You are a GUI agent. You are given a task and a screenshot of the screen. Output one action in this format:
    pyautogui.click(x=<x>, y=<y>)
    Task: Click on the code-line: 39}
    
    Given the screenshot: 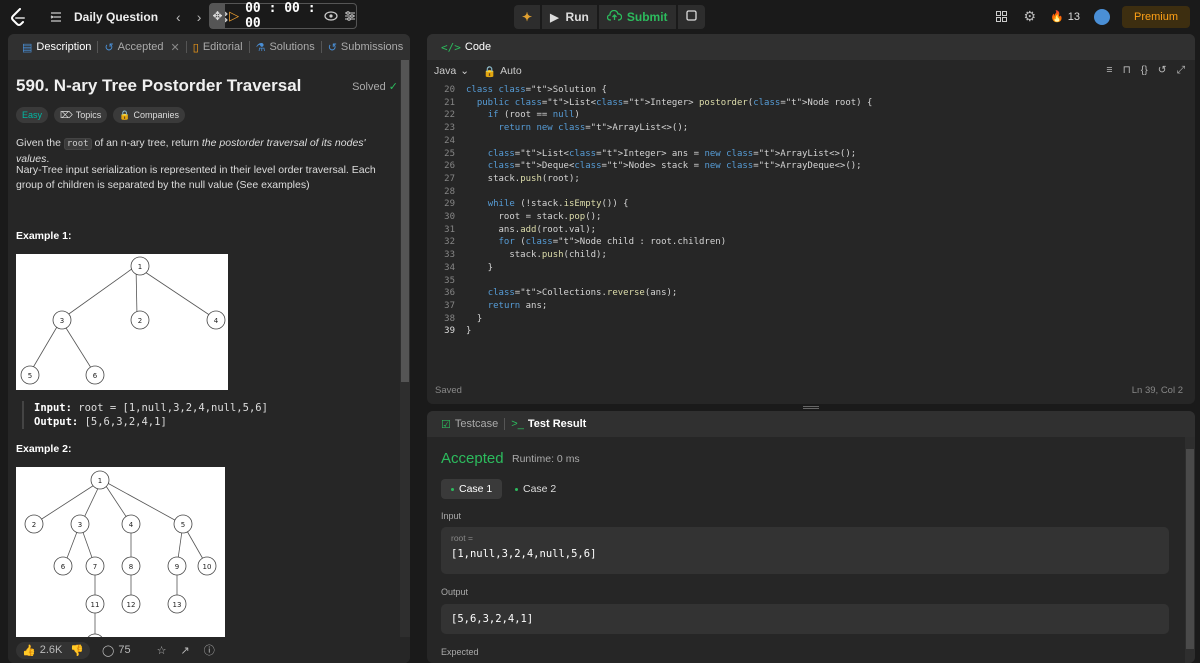 What is the action you would take?
    pyautogui.click(x=811, y=331)
    